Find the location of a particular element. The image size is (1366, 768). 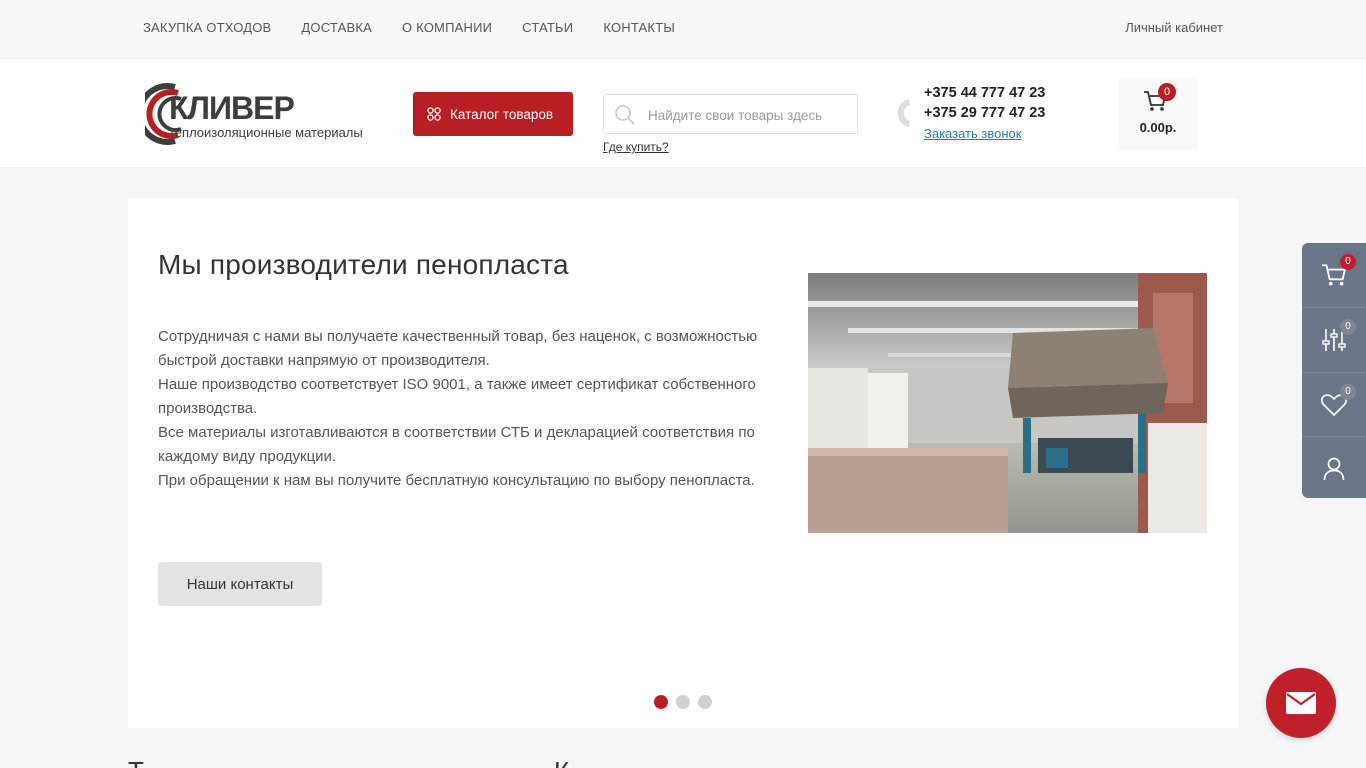

logo-word: КЛИВЕР is located at coordinates (232, 108).